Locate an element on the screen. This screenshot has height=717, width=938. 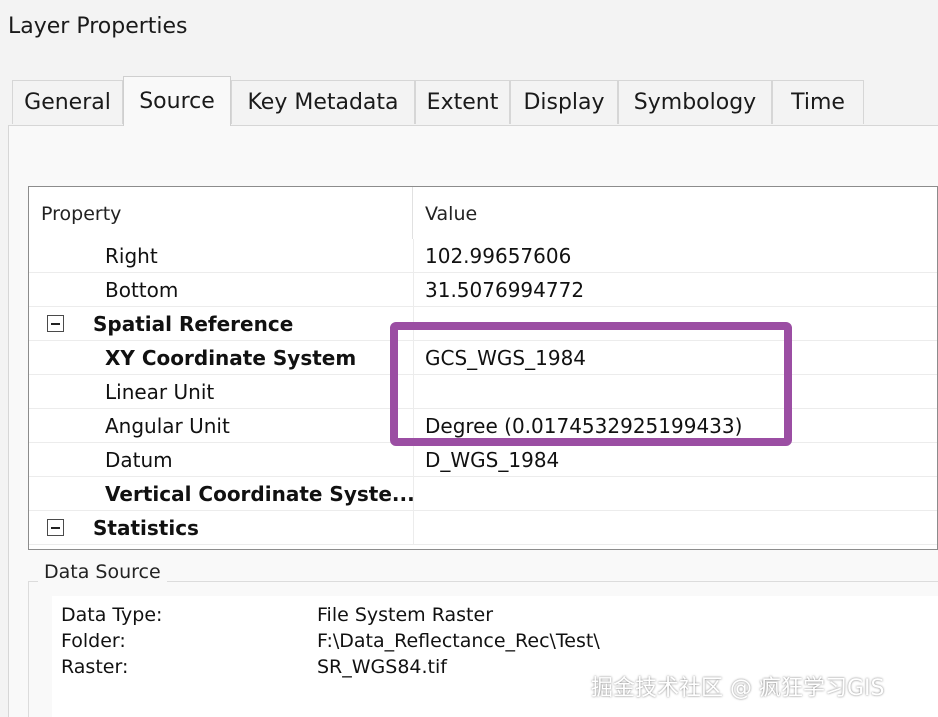
grid-group-statistics: Statistics is located at coordinates (483, 528).